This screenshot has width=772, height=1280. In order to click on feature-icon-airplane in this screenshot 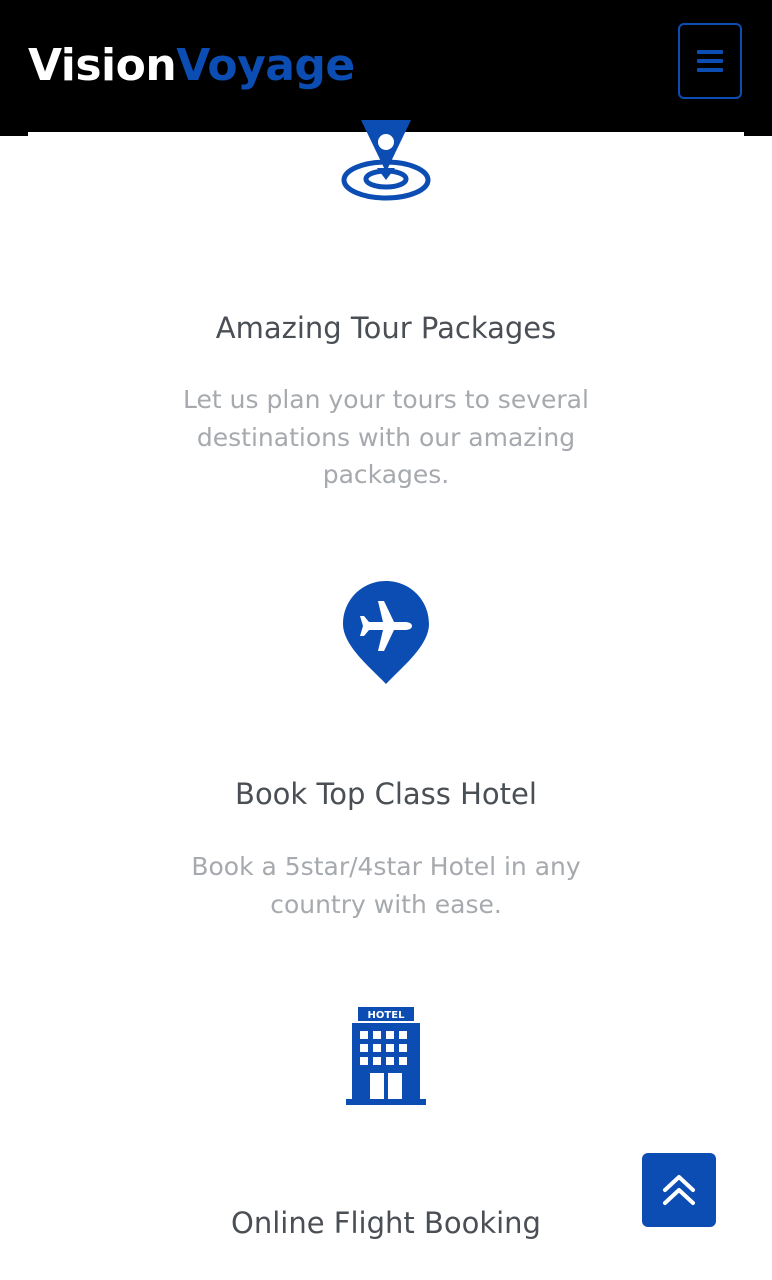, I will do `click(386, 633)`.